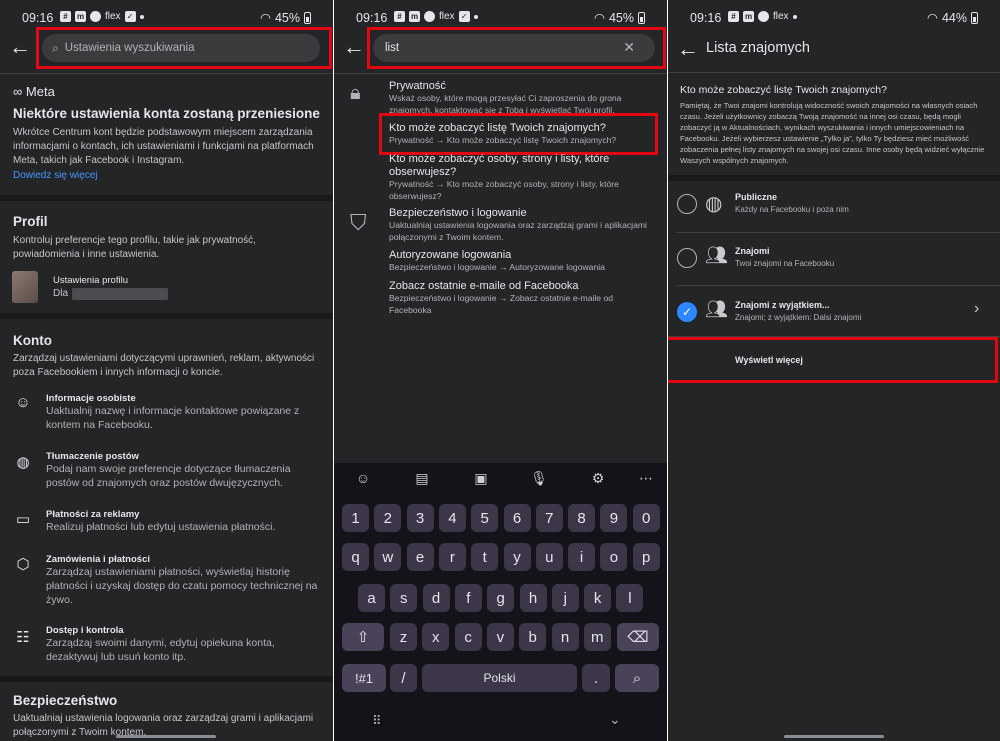 Image resolution: width=1000 pixels, height=741 pixels. What do you see at coordinates (565, 637) in the screenshot?
I see `key-n: n` at bounding box center [565, 637].